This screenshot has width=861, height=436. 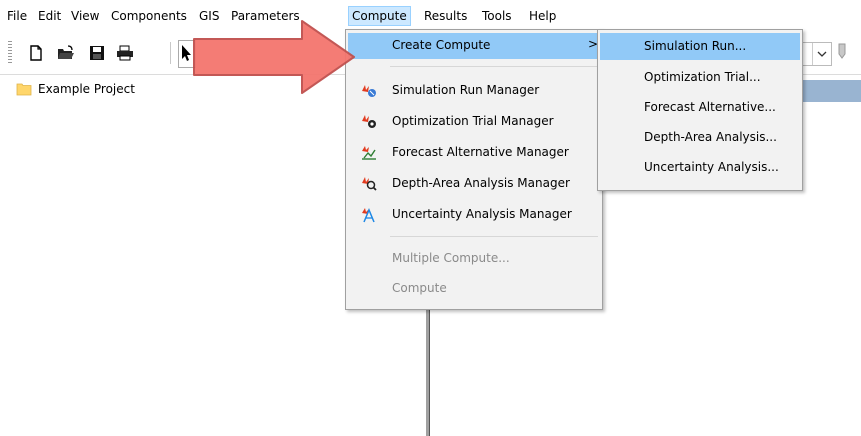 I want to click on window-title-strip, so click(x=830, y=91).